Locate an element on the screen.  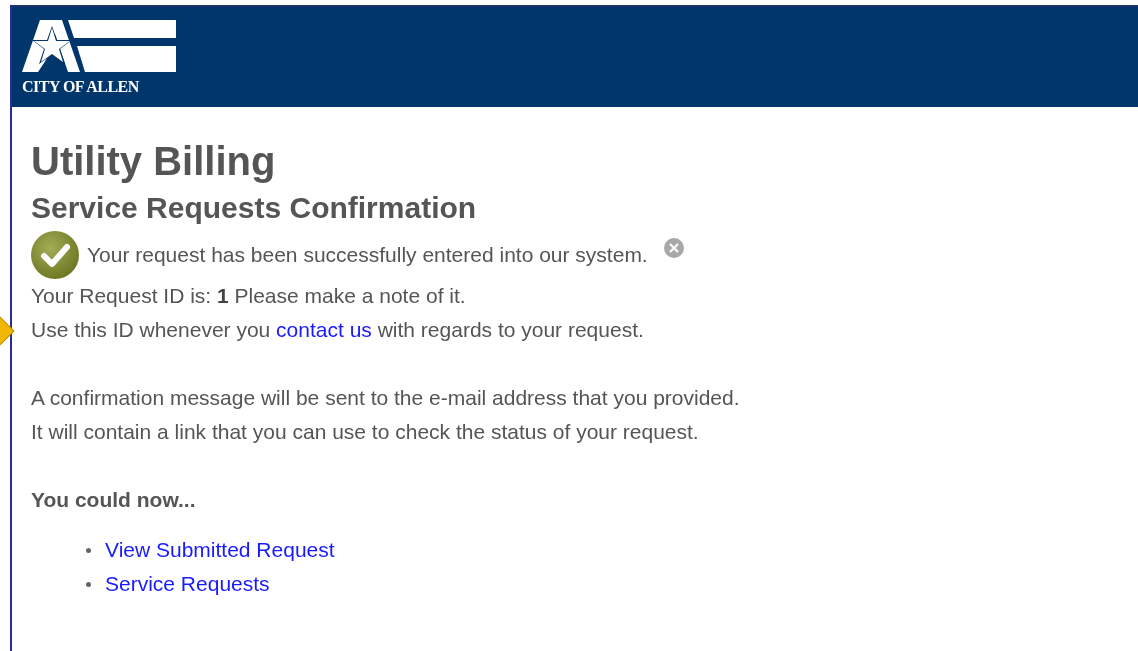
next-step-link: Service Requests is located at coordinates (187, 584).